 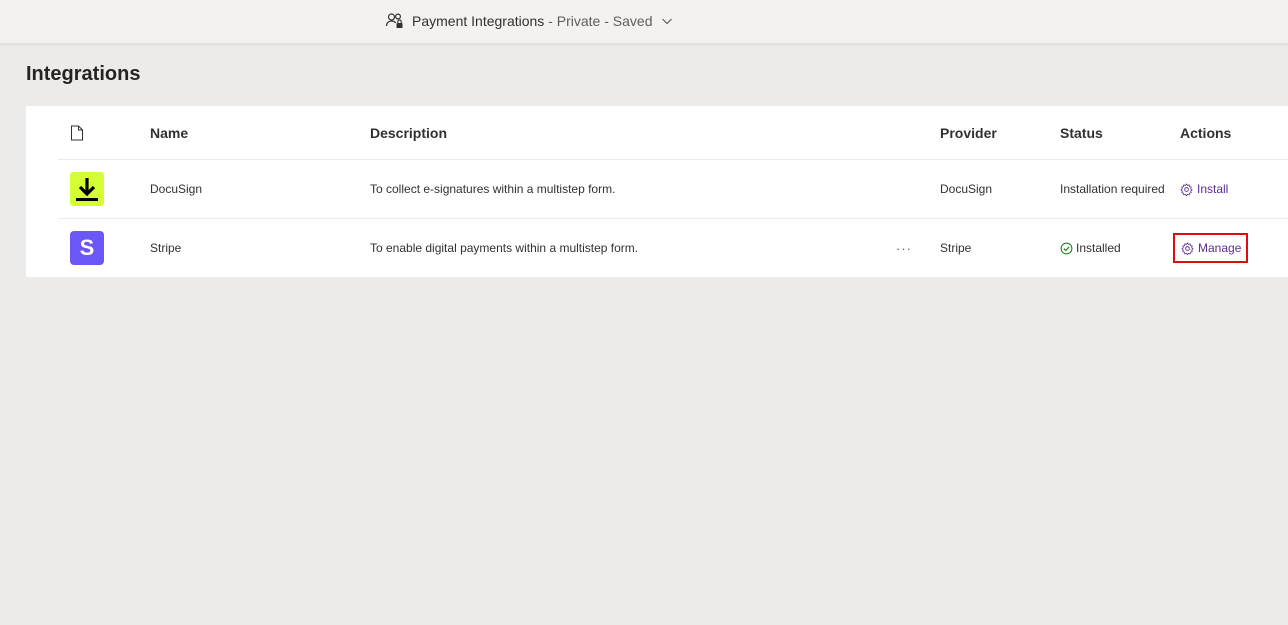 What do you see at coordinates (395, 21) in the screenshot?
I see `people-lock-icon` at bounding box center [395, 21].